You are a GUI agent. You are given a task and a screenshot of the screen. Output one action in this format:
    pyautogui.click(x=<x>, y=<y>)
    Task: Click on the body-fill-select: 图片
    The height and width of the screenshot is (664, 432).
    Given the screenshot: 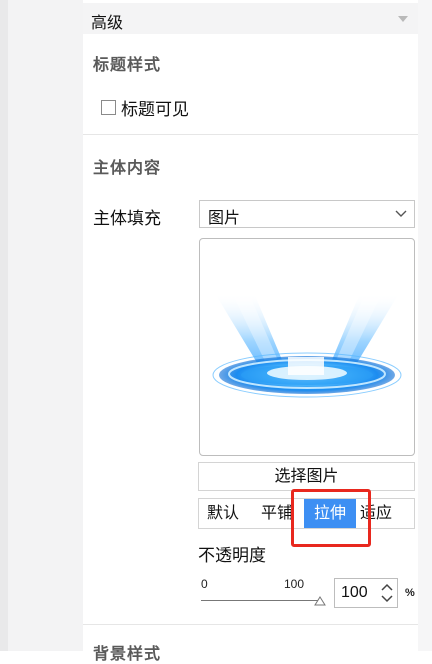 What is the action you would take?
    pyautogui.click(x=307, y=214)
    